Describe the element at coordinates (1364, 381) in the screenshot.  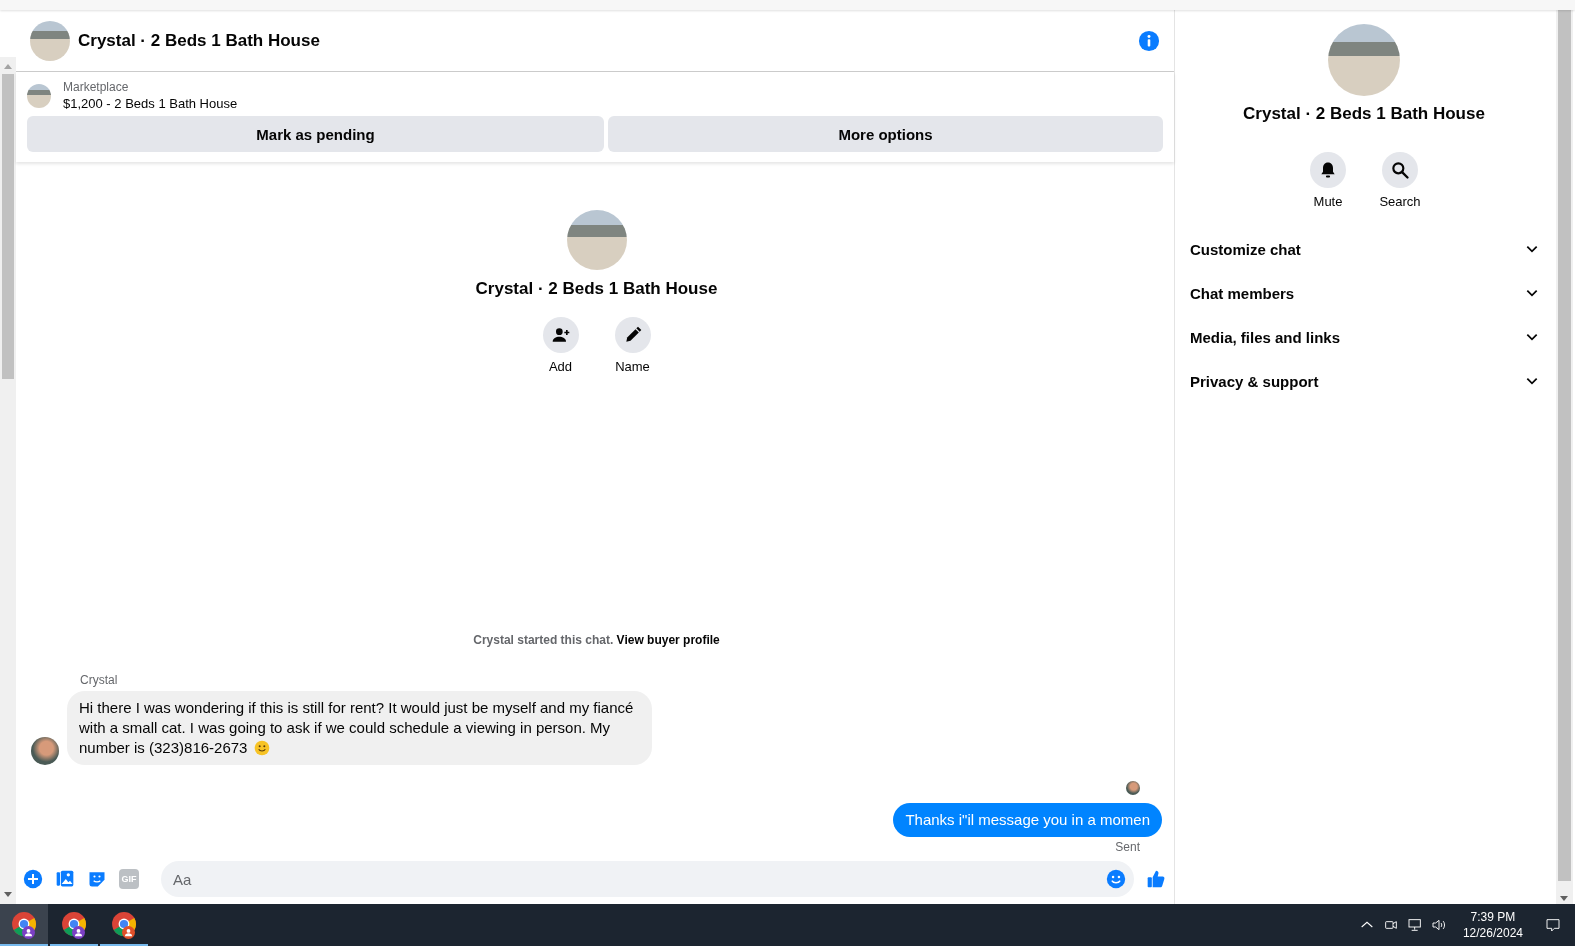
I see `section-toggle: Privacy & support` at that location.